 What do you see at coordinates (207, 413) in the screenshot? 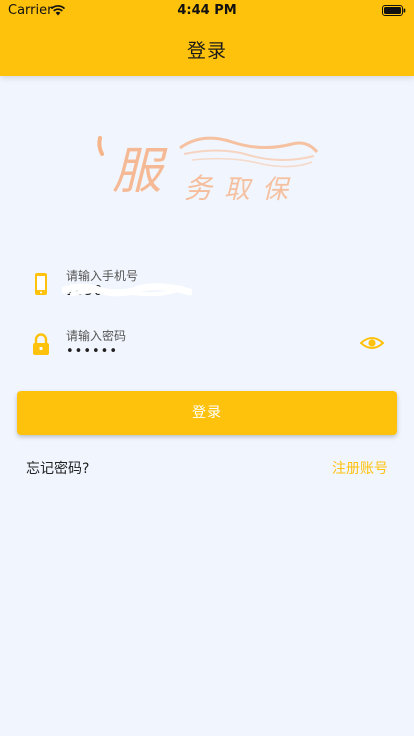
I see `login-button: 登录` at bounding box center [207, 413].